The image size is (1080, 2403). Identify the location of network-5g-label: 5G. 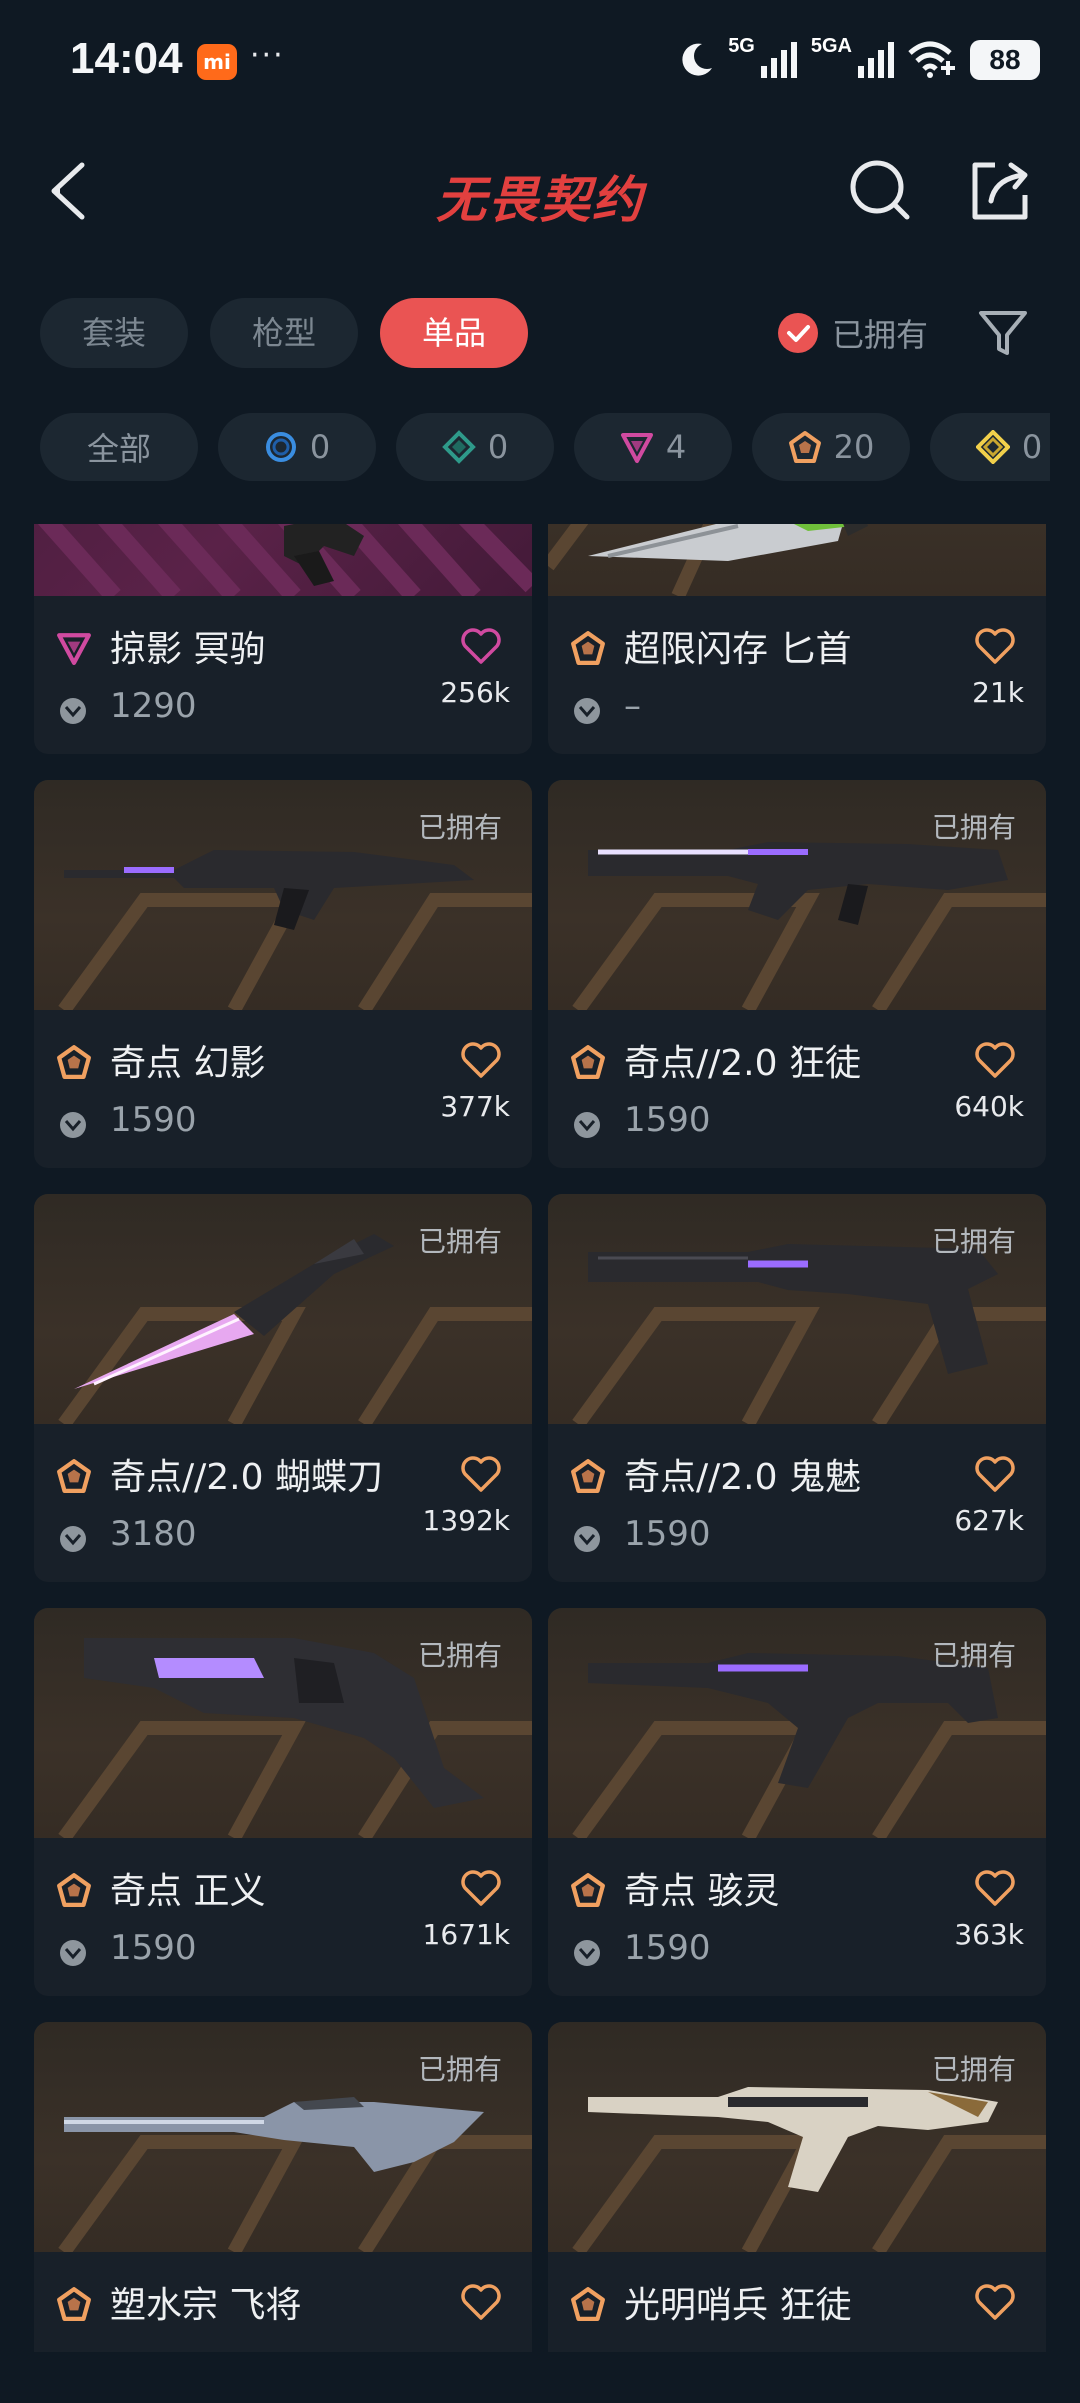
(741, 45).